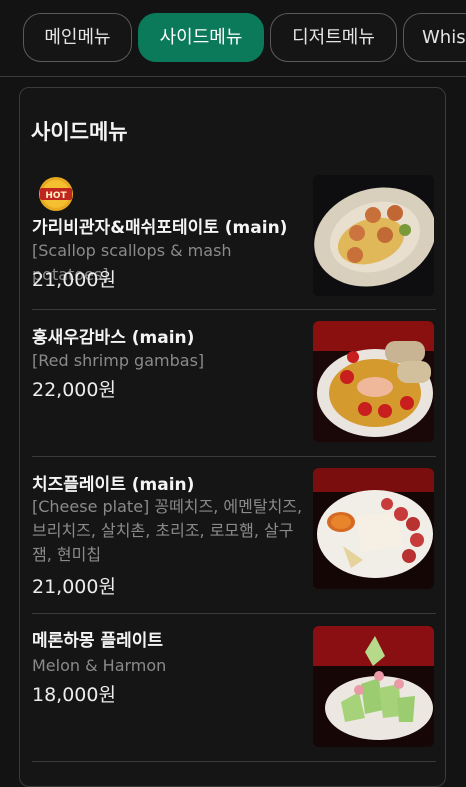 This screenshot has width=466, height=787. Describe the element at coordinates (373, 686) in the screenshot. I see `item-image-melon-plate` at that location.